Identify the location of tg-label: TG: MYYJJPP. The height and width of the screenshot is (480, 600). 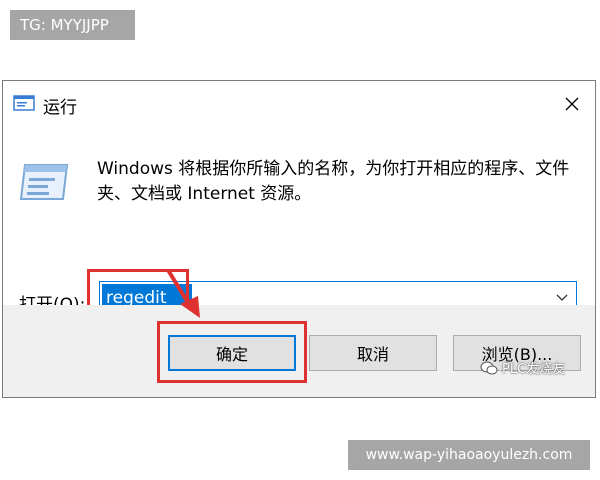
(72, 25).